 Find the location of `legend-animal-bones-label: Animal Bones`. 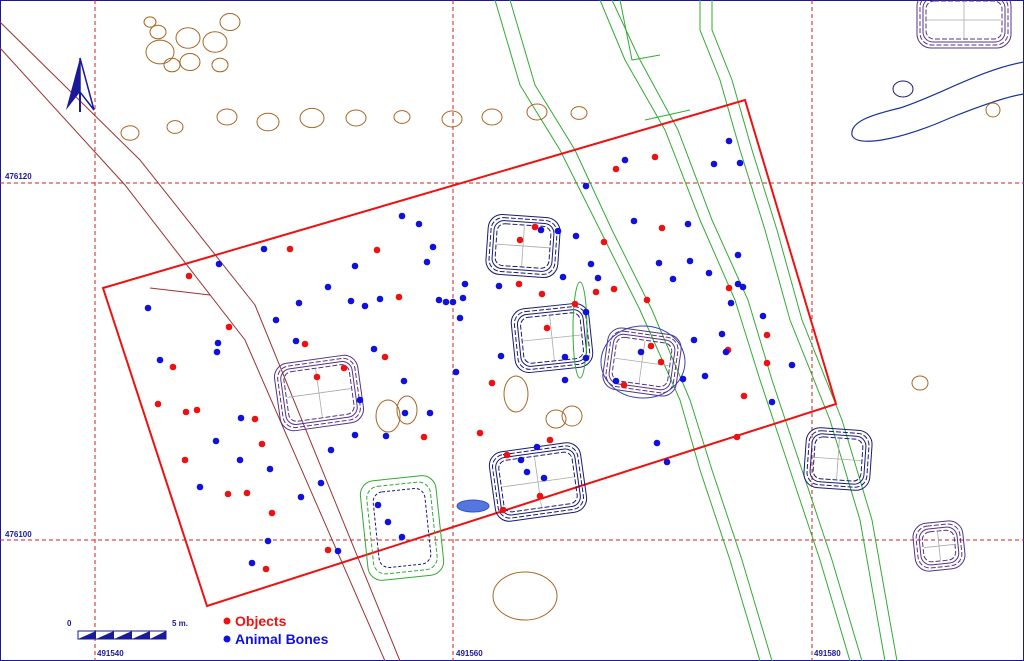

legend-animal-bones-label: Animal Bones is located at coordinates (282, 639).